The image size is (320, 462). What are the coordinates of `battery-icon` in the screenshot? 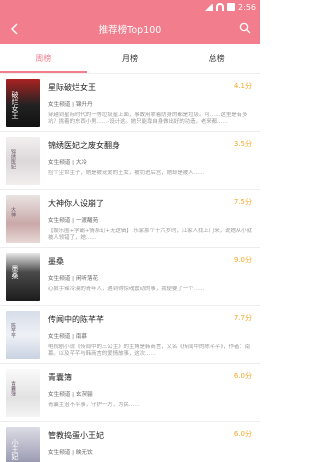 It's located at (231, 7).